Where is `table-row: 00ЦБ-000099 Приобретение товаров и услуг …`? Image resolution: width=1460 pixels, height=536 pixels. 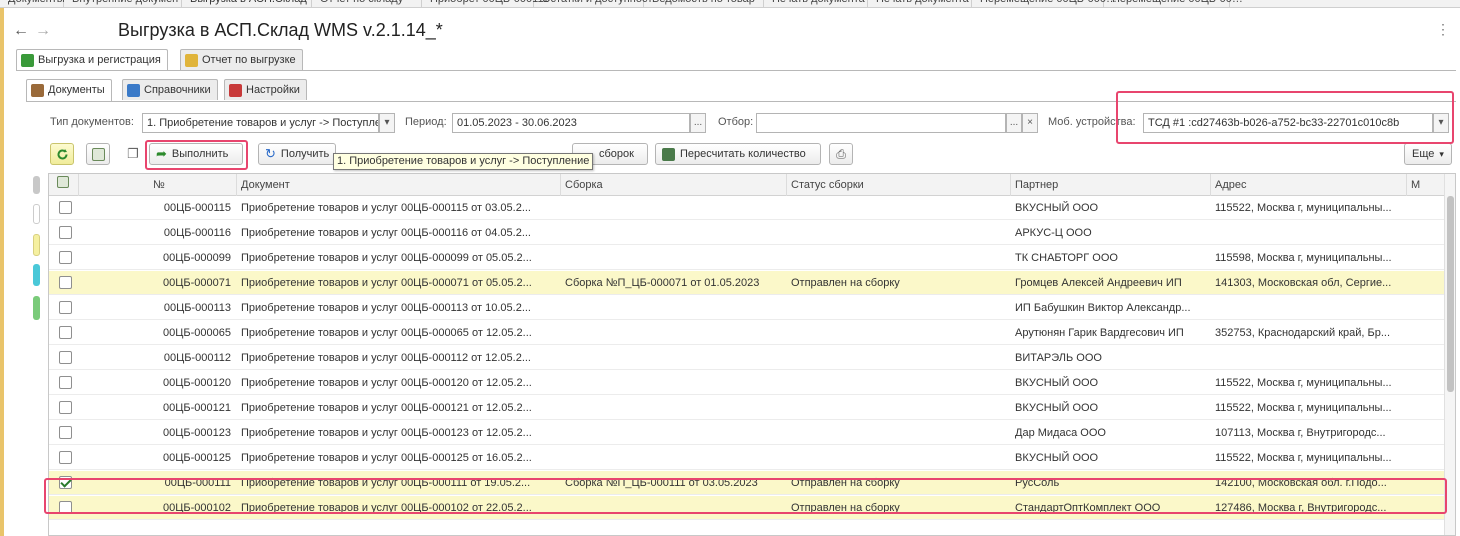 table-row: 00ЦБ-000099 Приобретение товаров и услуг … is located at coordinates (747, 258).